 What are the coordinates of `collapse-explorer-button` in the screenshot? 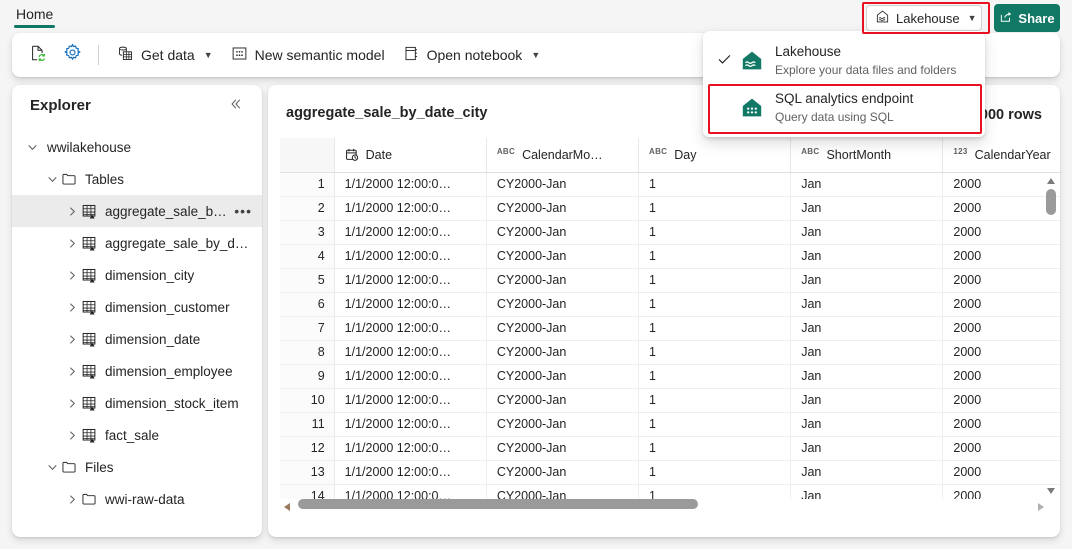 It's located at (236, 105).